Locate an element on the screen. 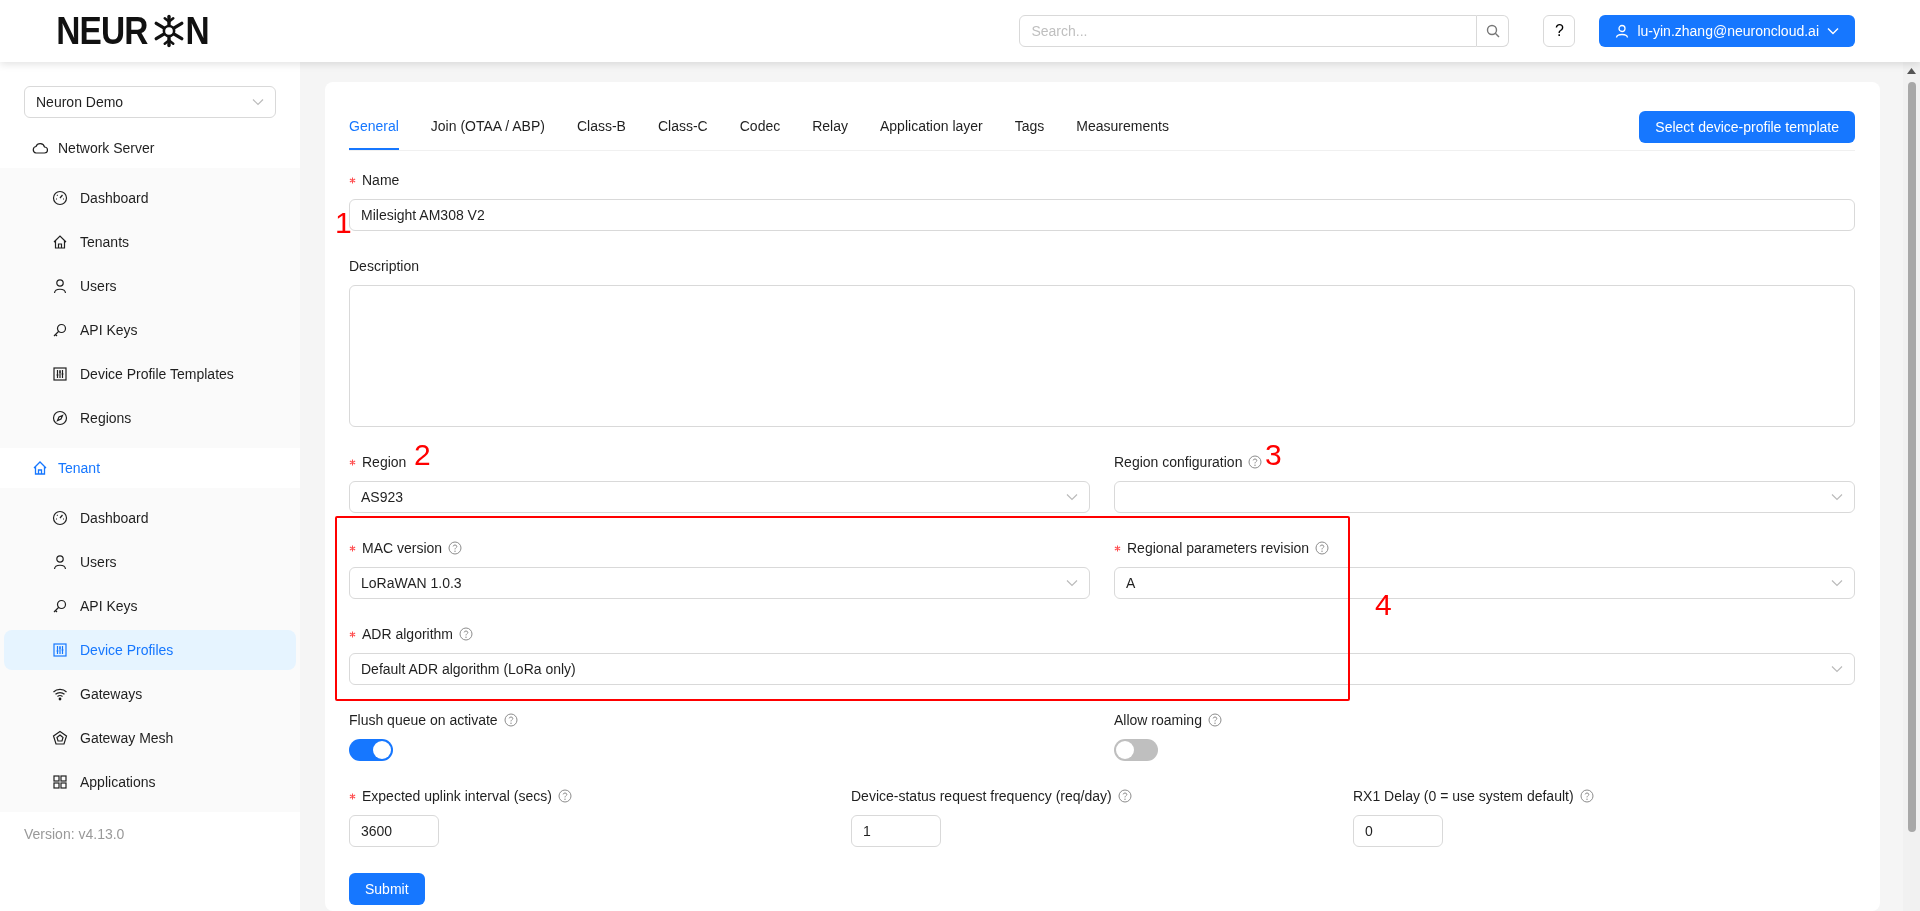  tab: Join (OTAA / ABP) is located at coordinates (487, 116).